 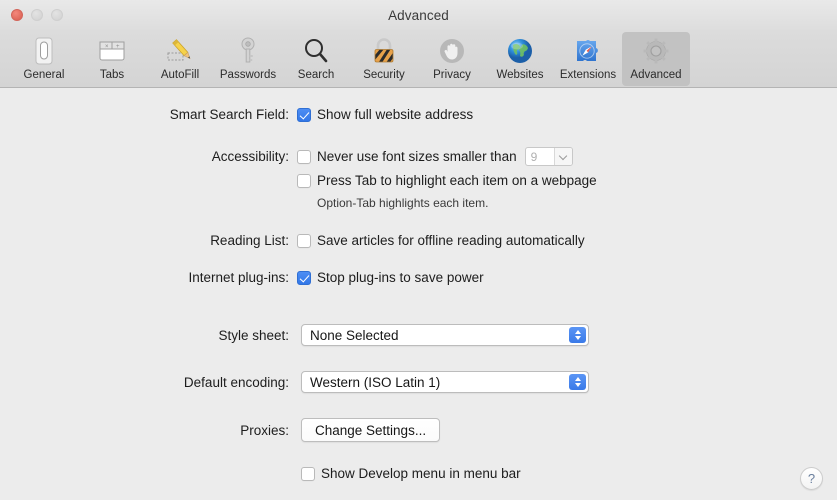 What do you see at coordinates (308, 473) in the screenshot?
I see `show-develop-menu-checkbox` at bounding box center [308, 473].